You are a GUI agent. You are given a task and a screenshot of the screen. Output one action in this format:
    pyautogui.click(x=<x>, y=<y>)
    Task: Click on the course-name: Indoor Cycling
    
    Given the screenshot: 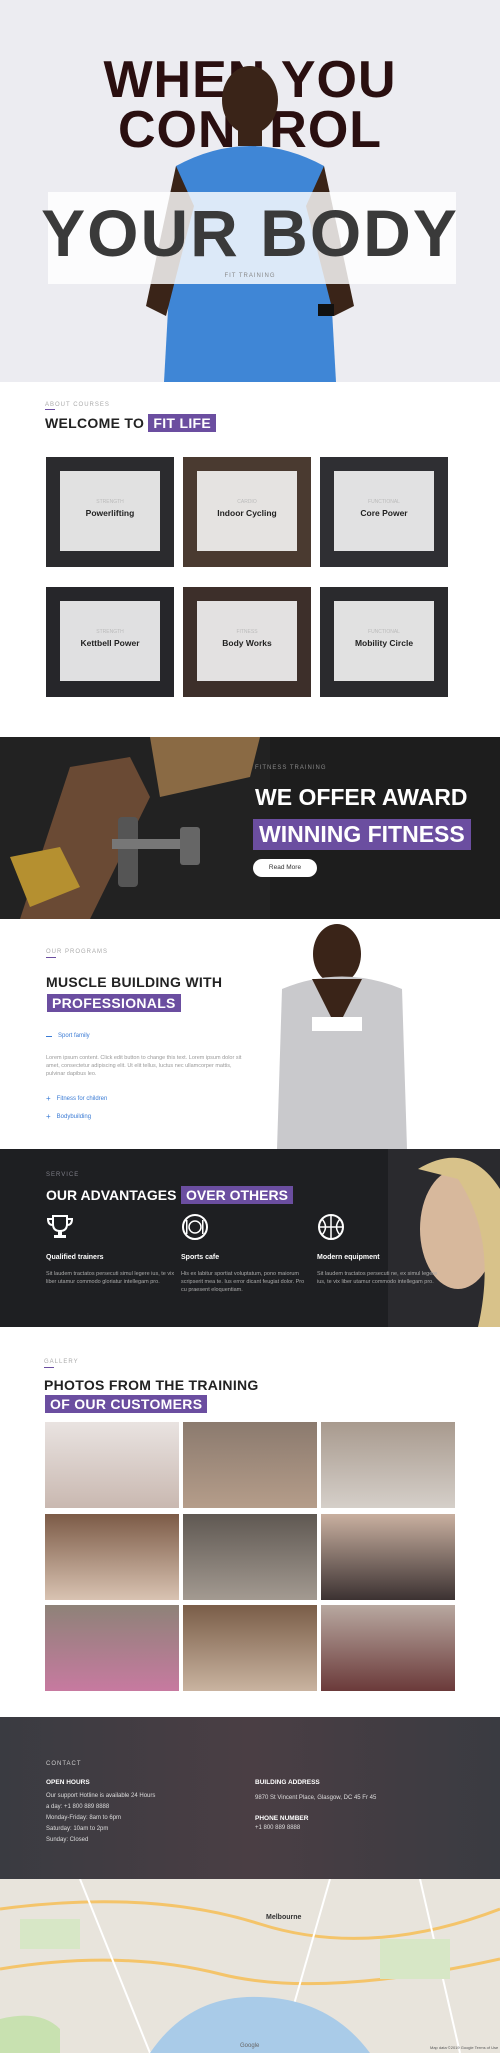 What is the action you would take?
    pyautogui.click(x=247, y=513)
    